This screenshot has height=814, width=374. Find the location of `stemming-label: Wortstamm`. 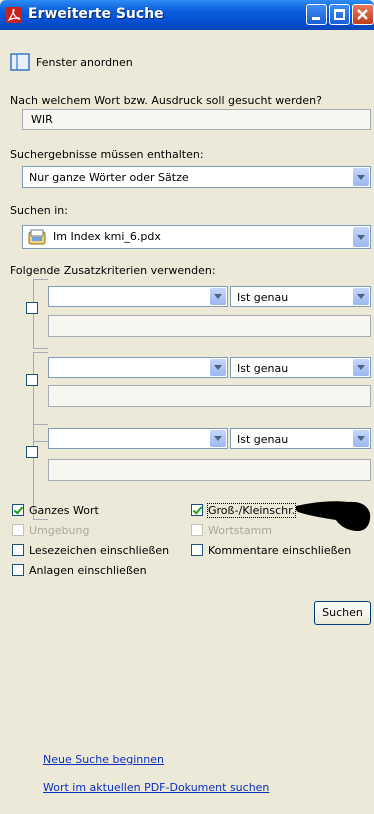

stemming-label: Wortstamm is located at coordinates (240, 530).